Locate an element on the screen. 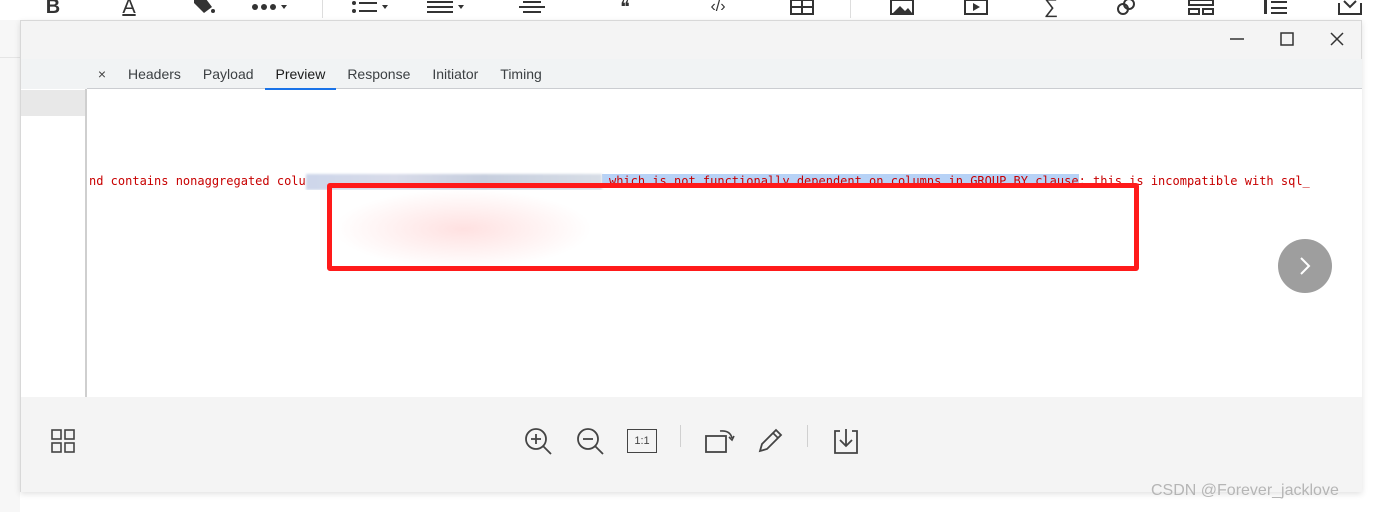 The width and height of the screenshot is (1382, 512). bold-icon: B is located at coordinates (53, 9).